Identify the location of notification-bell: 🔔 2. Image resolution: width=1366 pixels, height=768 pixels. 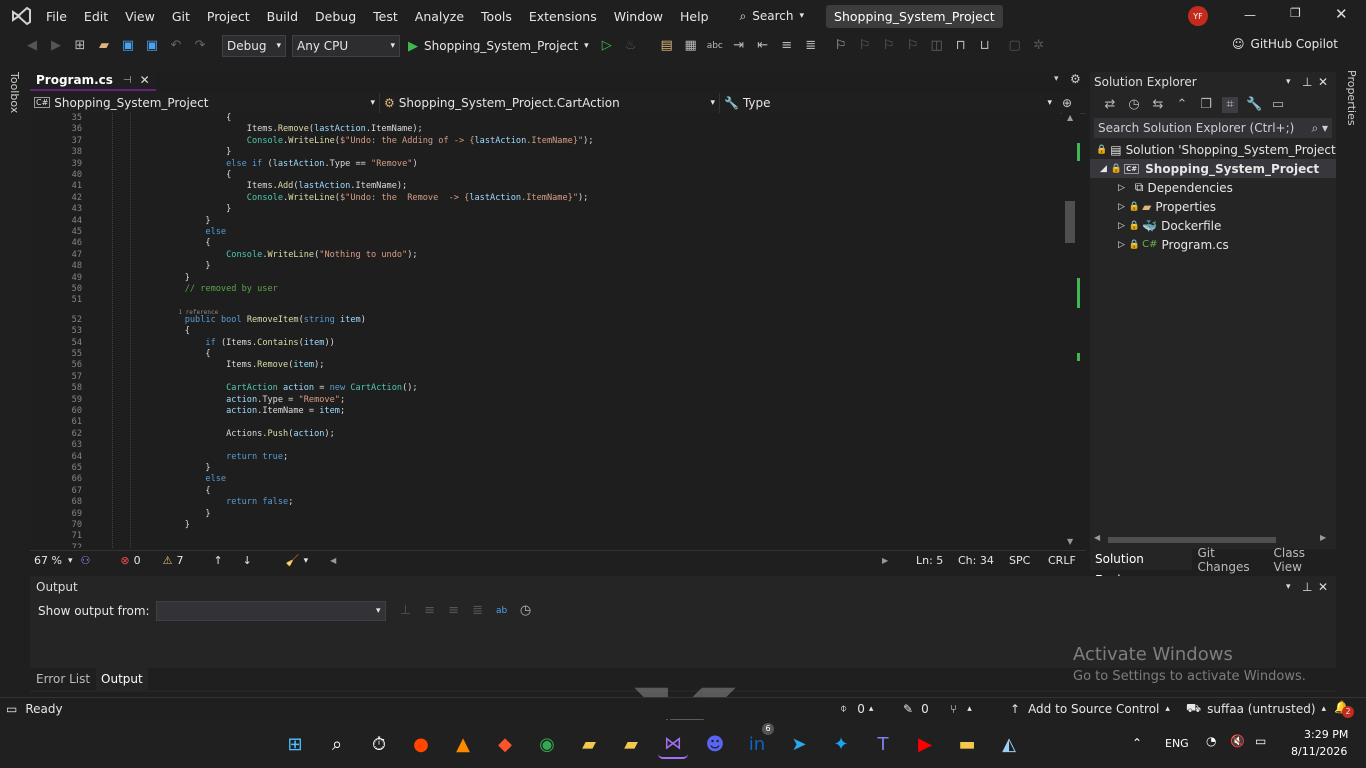
(1344, 709).